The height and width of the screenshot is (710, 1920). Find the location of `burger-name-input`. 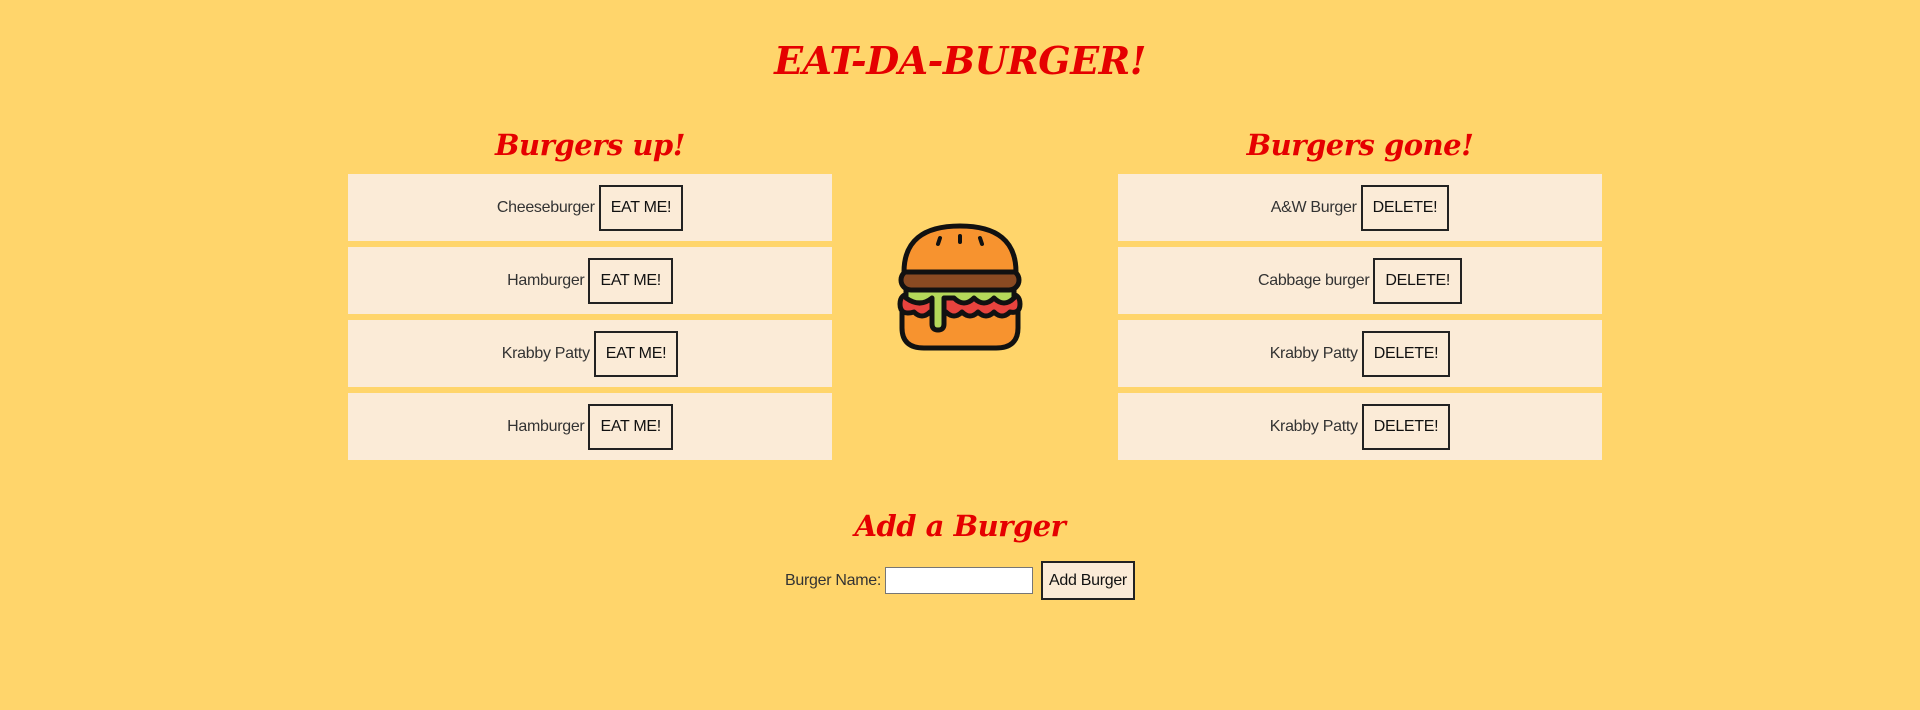

burger-name-input is located at coordinates (959, 580).